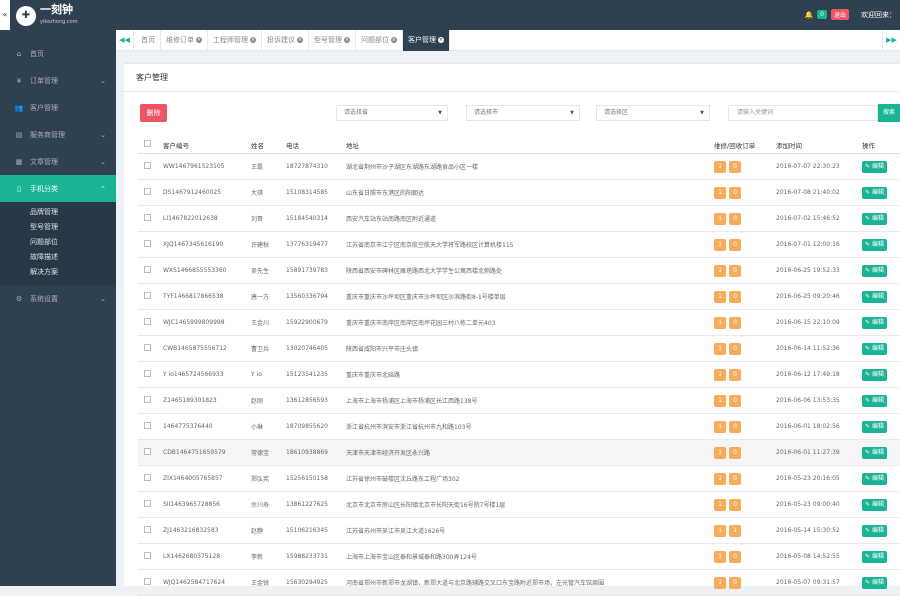 This screenshot has height=596, width=900. What do you see at coordinates (285, 40) in the screenshot?
I see `tab-3: 投诉建议 ×` at bounding box center [285, 40].